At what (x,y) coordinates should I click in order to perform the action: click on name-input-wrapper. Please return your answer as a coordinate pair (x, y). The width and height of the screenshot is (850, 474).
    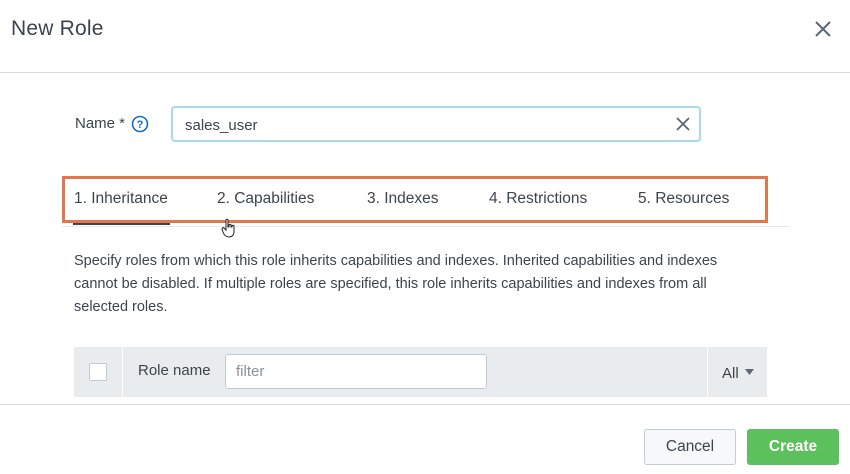
    Looking at the image, I should click on (436, 124).